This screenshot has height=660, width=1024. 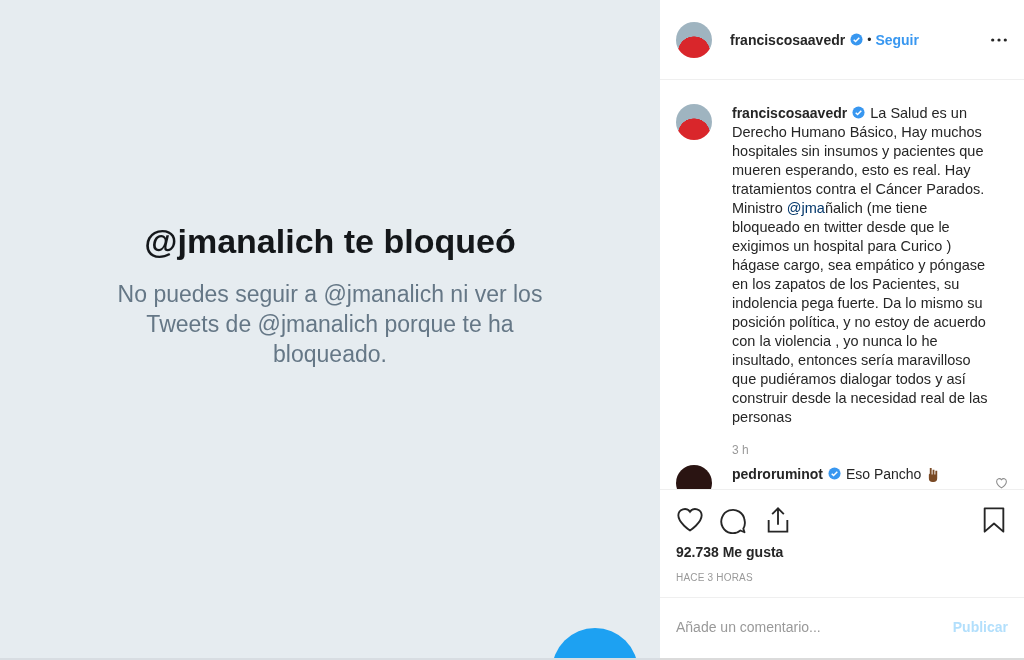 I want to click on post-time: HACE 3 HORAS, so click(x=842, y=579).